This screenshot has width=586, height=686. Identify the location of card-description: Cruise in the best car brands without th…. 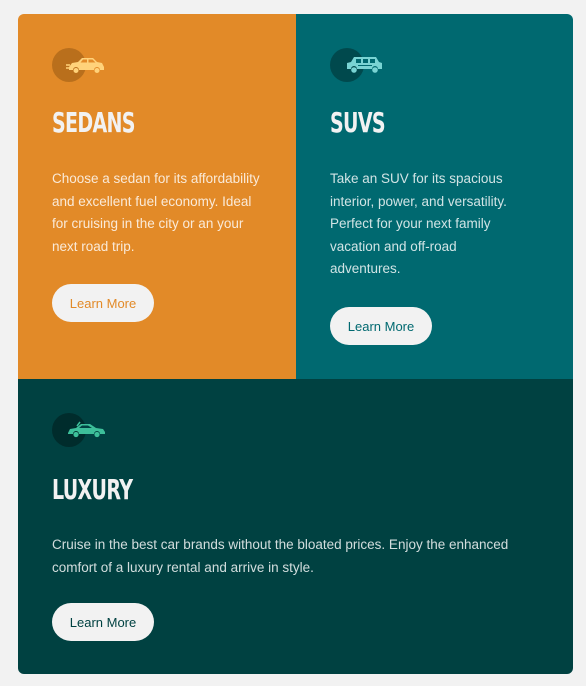
(280, 556).